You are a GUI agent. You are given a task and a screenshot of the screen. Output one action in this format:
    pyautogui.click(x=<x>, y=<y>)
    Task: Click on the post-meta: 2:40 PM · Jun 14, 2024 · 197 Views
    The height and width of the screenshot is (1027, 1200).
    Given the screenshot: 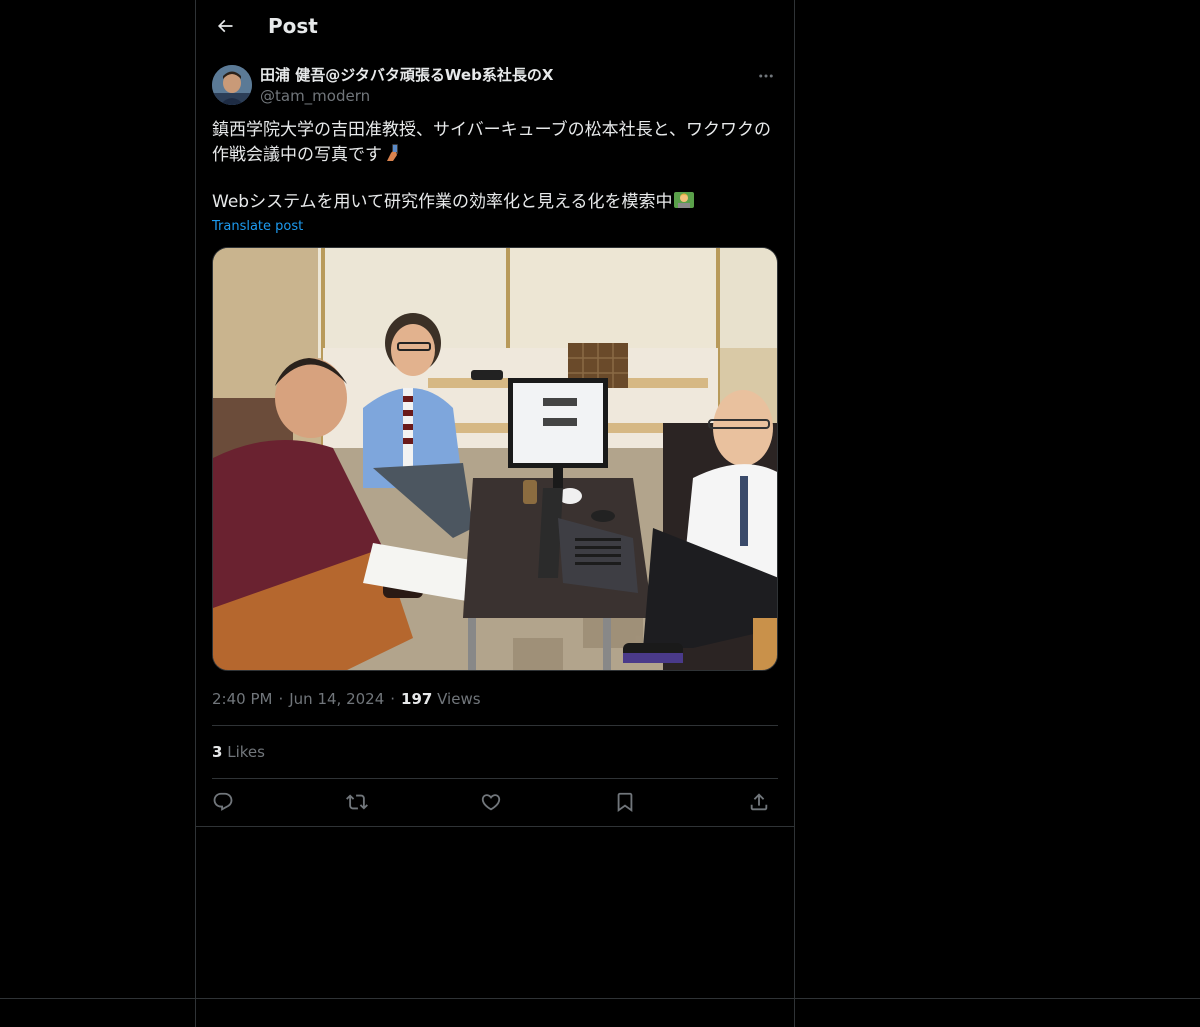 What is the action you would take?
    pyautogui.click(x=346, y=699)
    